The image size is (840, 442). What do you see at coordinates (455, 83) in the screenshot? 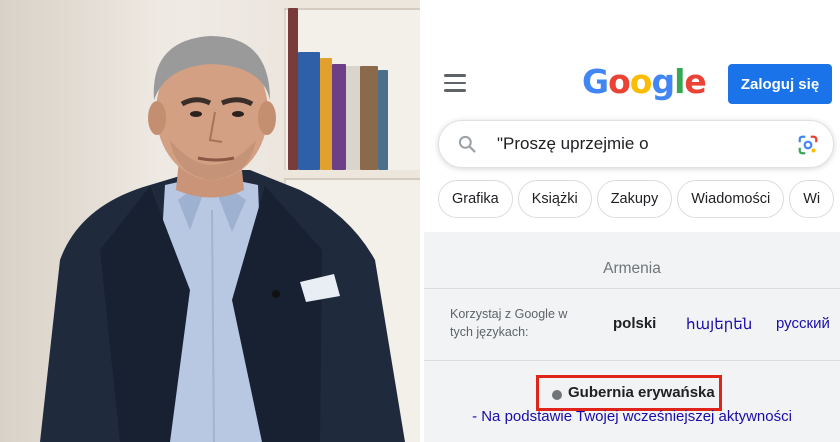
I see `hamburger-menu-icon` at bounding box center [455, 83].